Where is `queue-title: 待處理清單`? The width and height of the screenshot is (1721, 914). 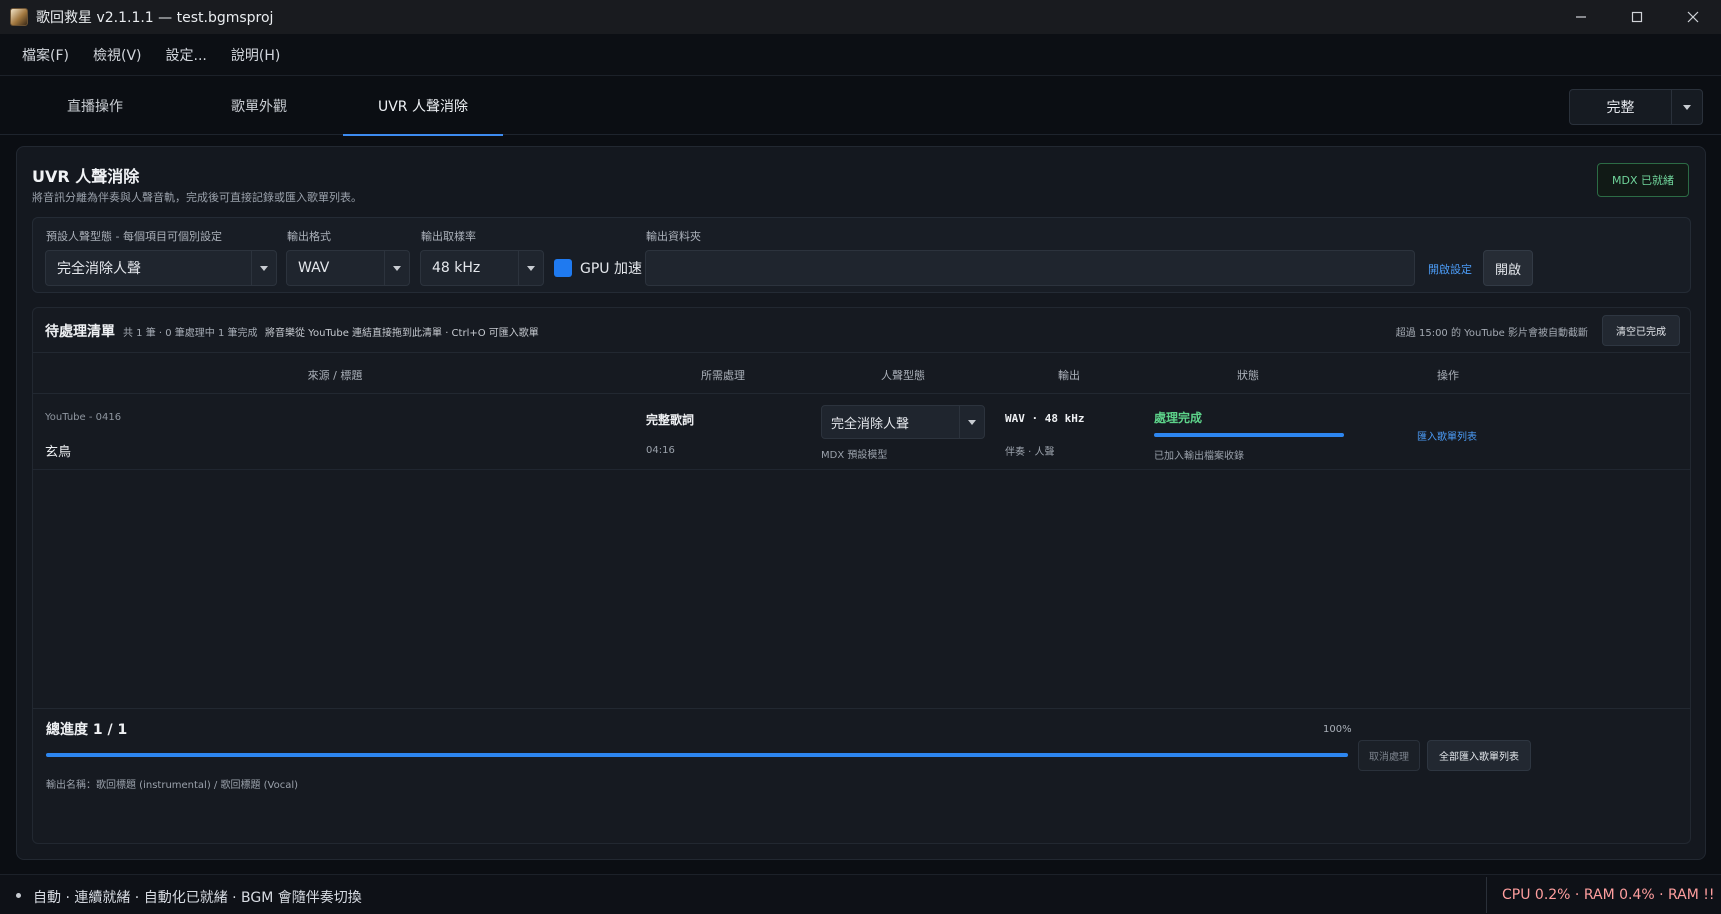
queue-title: 待處理清單 is located at coordinates (80, 332).